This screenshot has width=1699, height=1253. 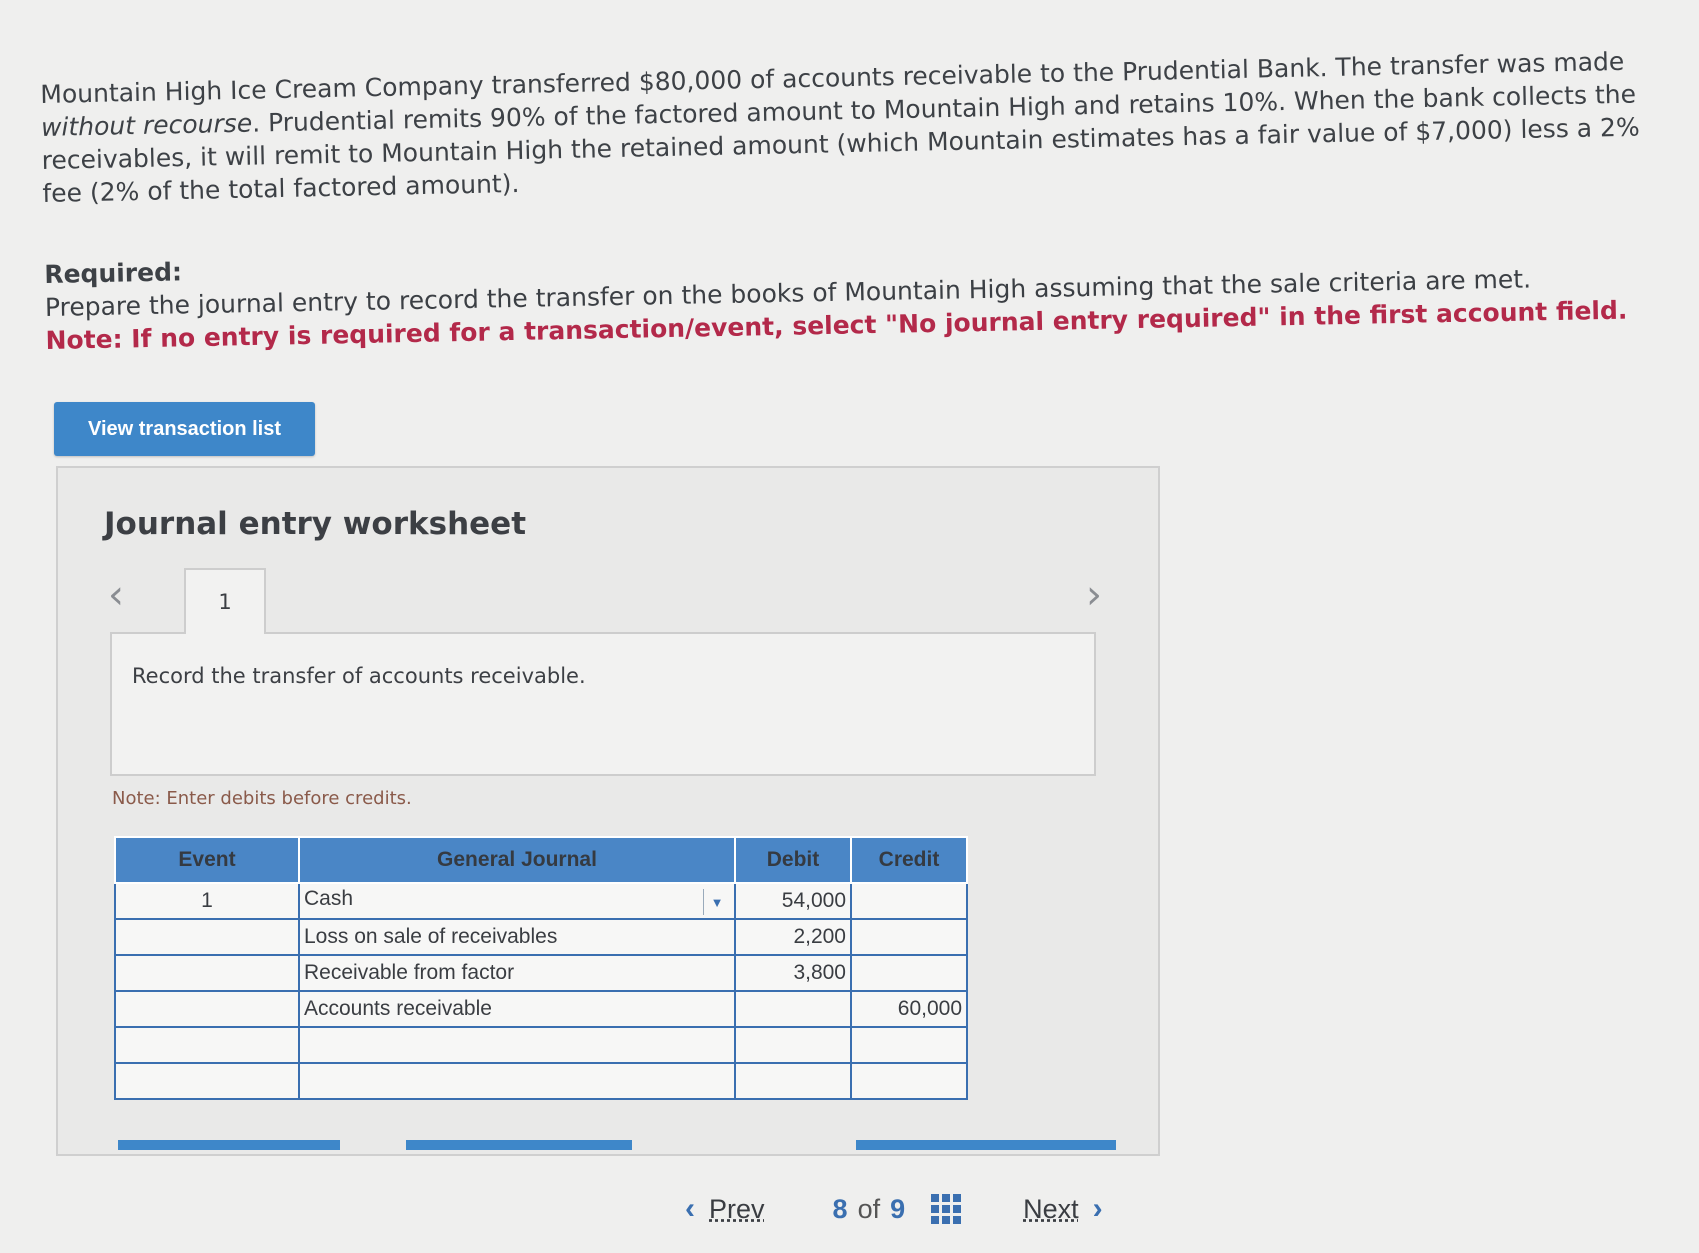 I want to click on column-header-general-journal: General Journal, so click(x=517, y=860).